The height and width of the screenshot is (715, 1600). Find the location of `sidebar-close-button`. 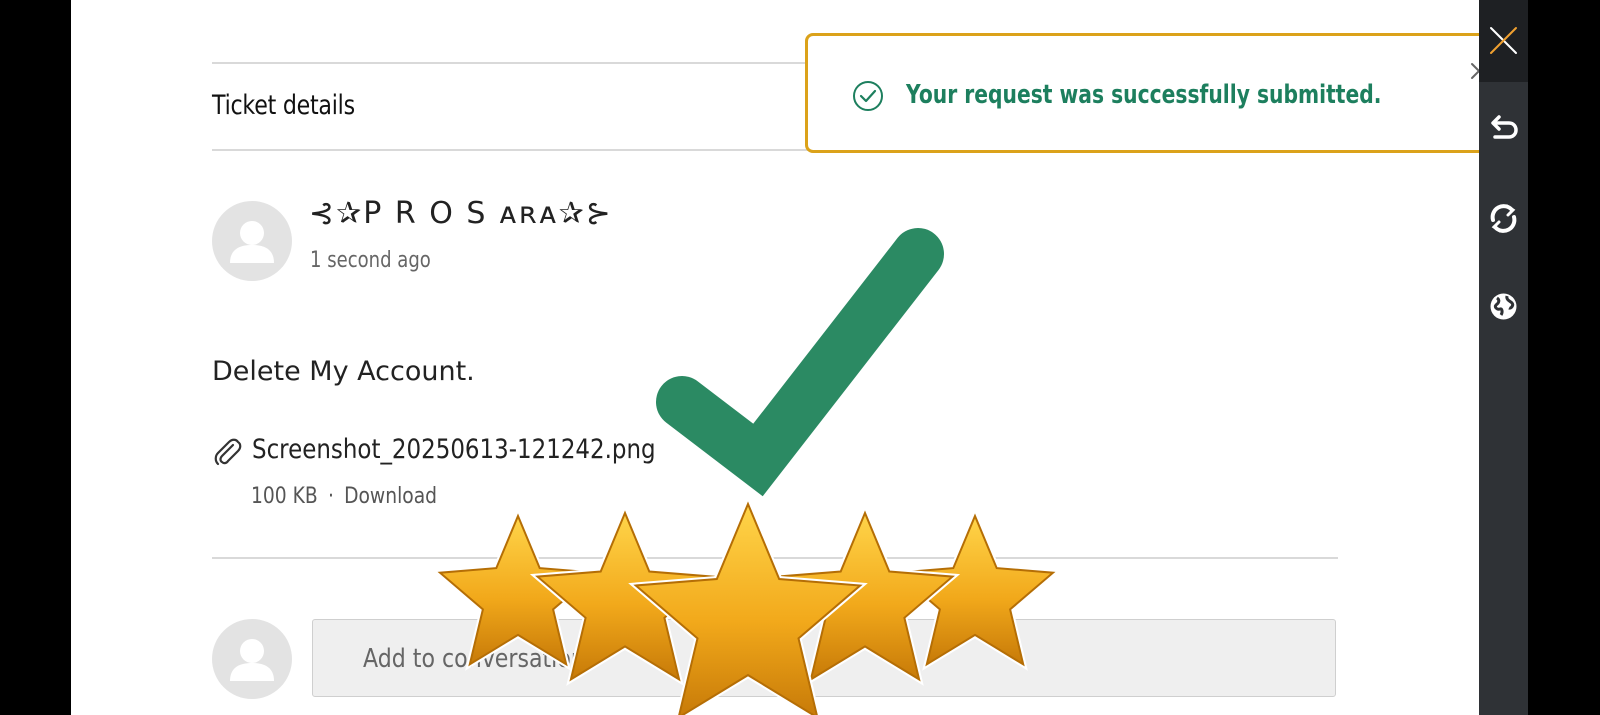

sidebar-close-button is located at coordinates (1503, 40).